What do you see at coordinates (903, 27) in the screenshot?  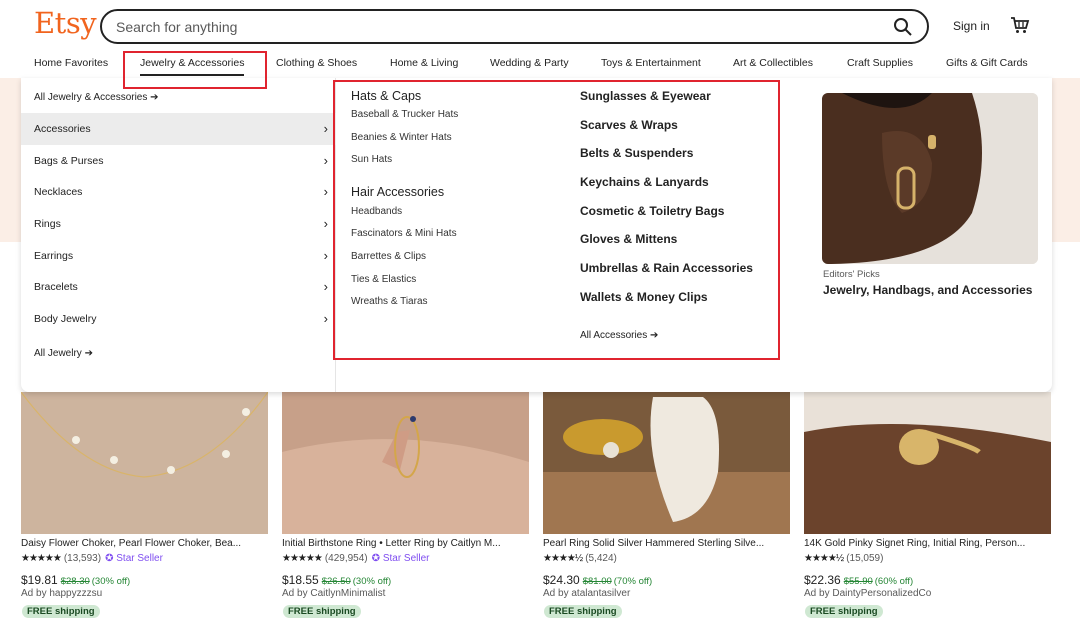 I see `search-icon` at bounding box center [903, 27].